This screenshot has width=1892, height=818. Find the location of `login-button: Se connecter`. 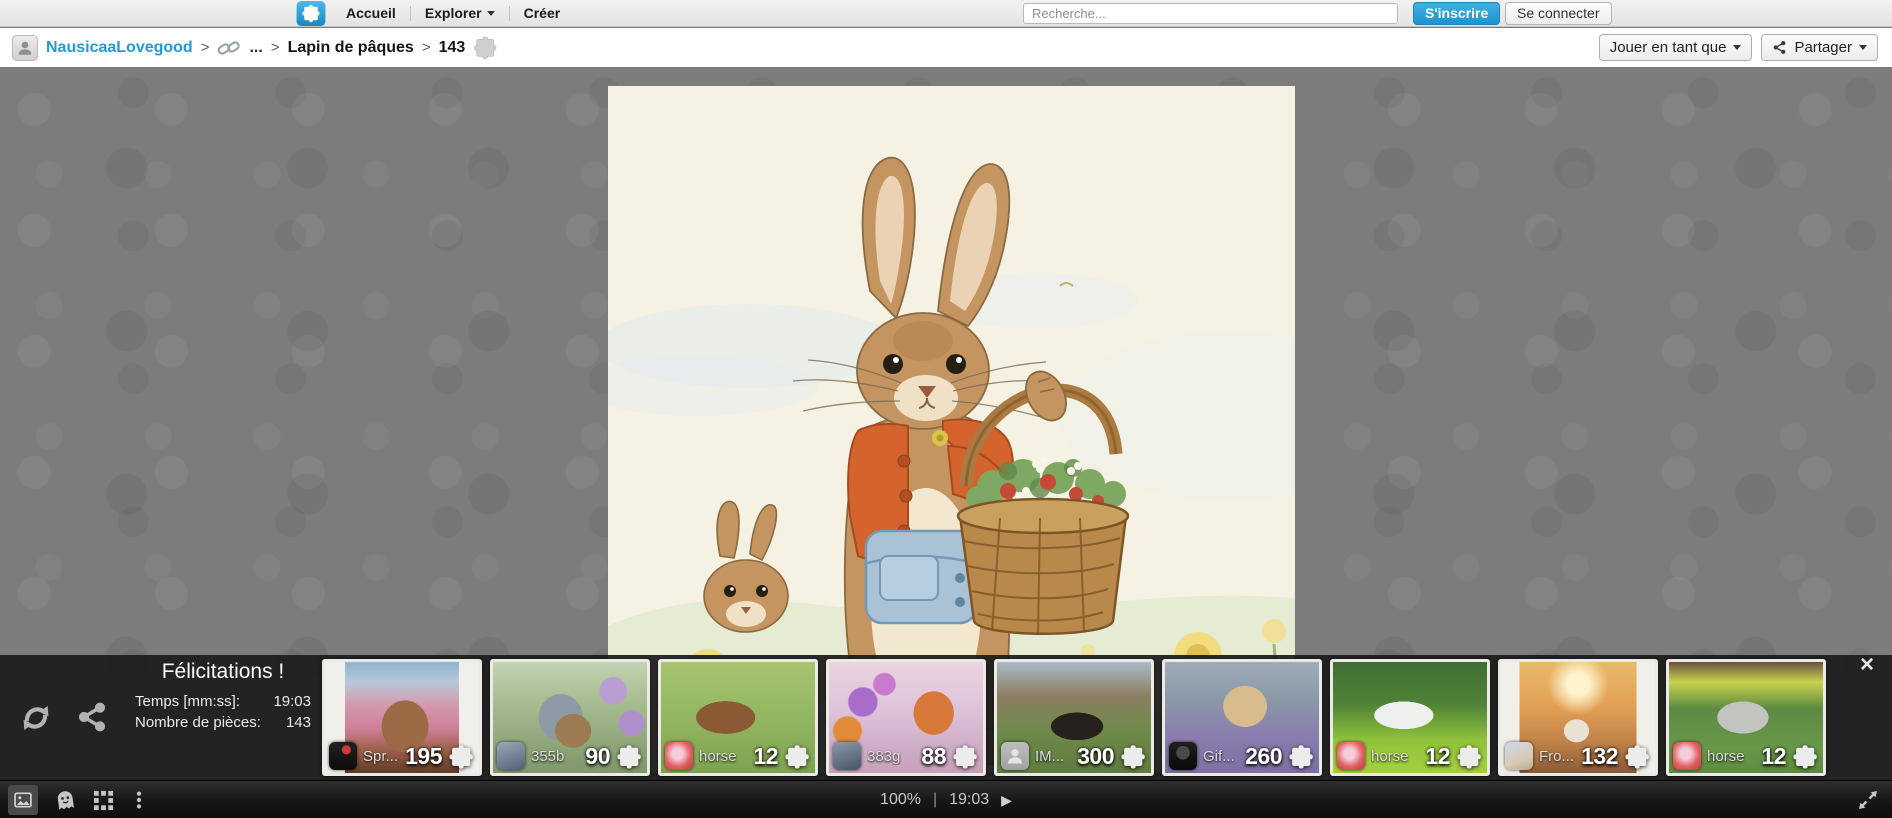

login-button: Se connecter is located at coordinates (1558, 13).